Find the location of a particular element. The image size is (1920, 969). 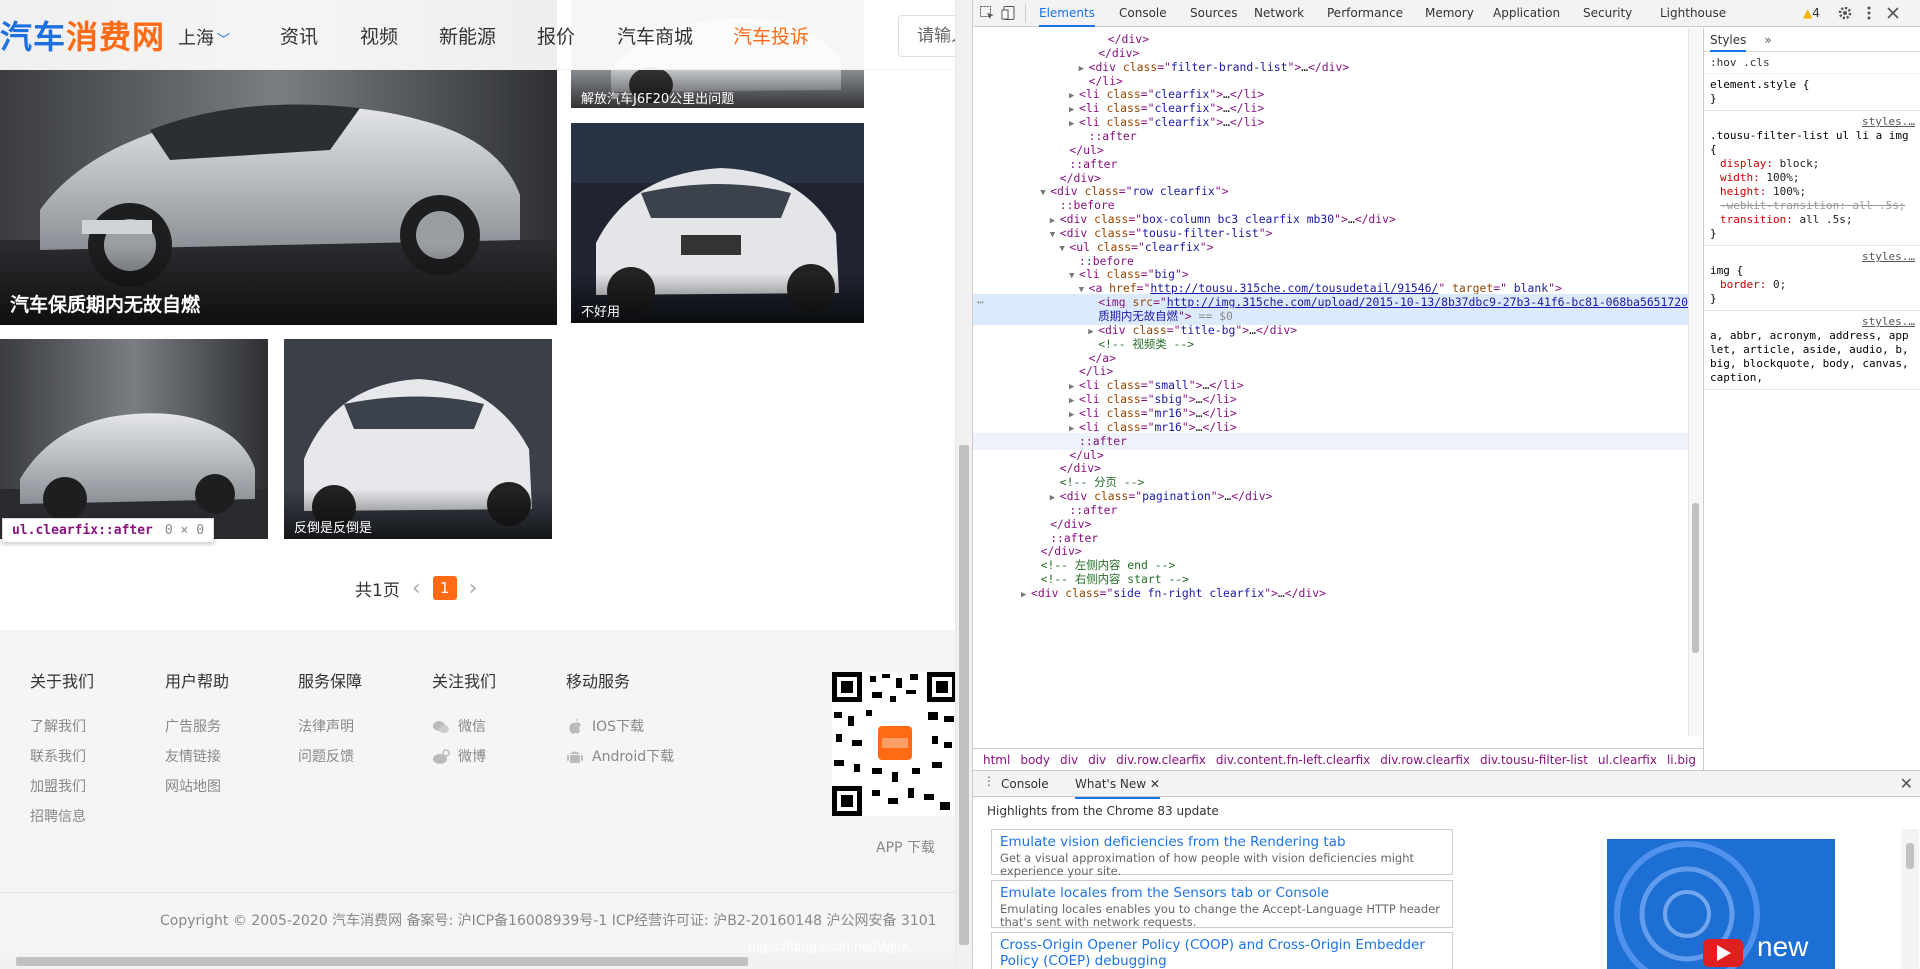

whats-new-video-thumbnail: new is located at coordinates (1721, 904).